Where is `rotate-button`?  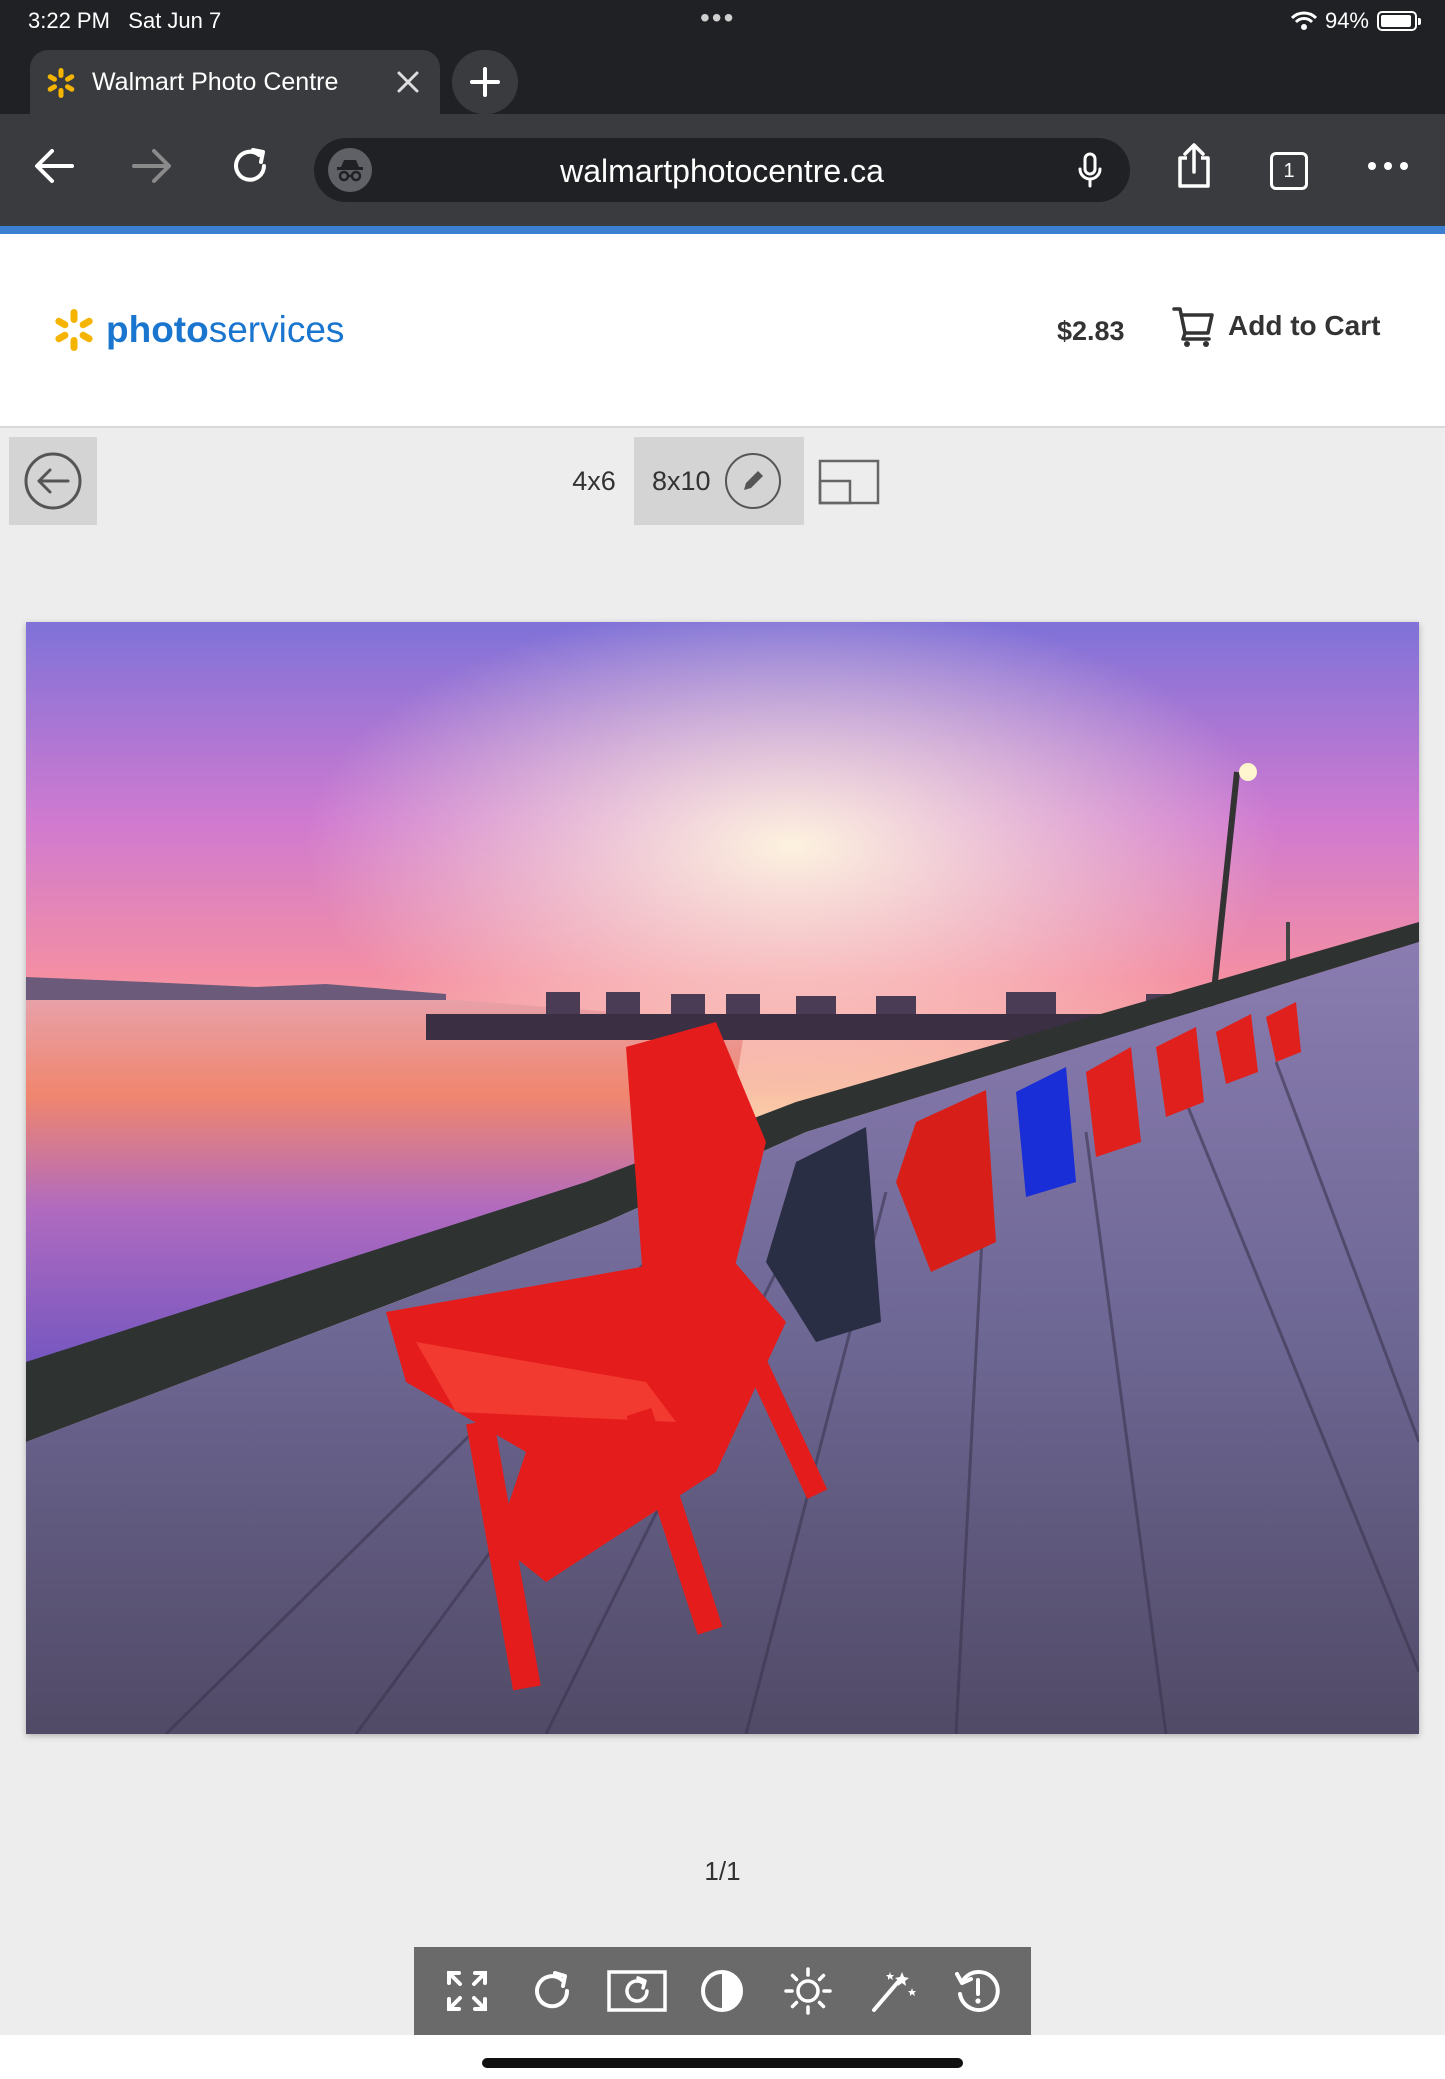 rotate-button is located at coordinates (552, 1991).